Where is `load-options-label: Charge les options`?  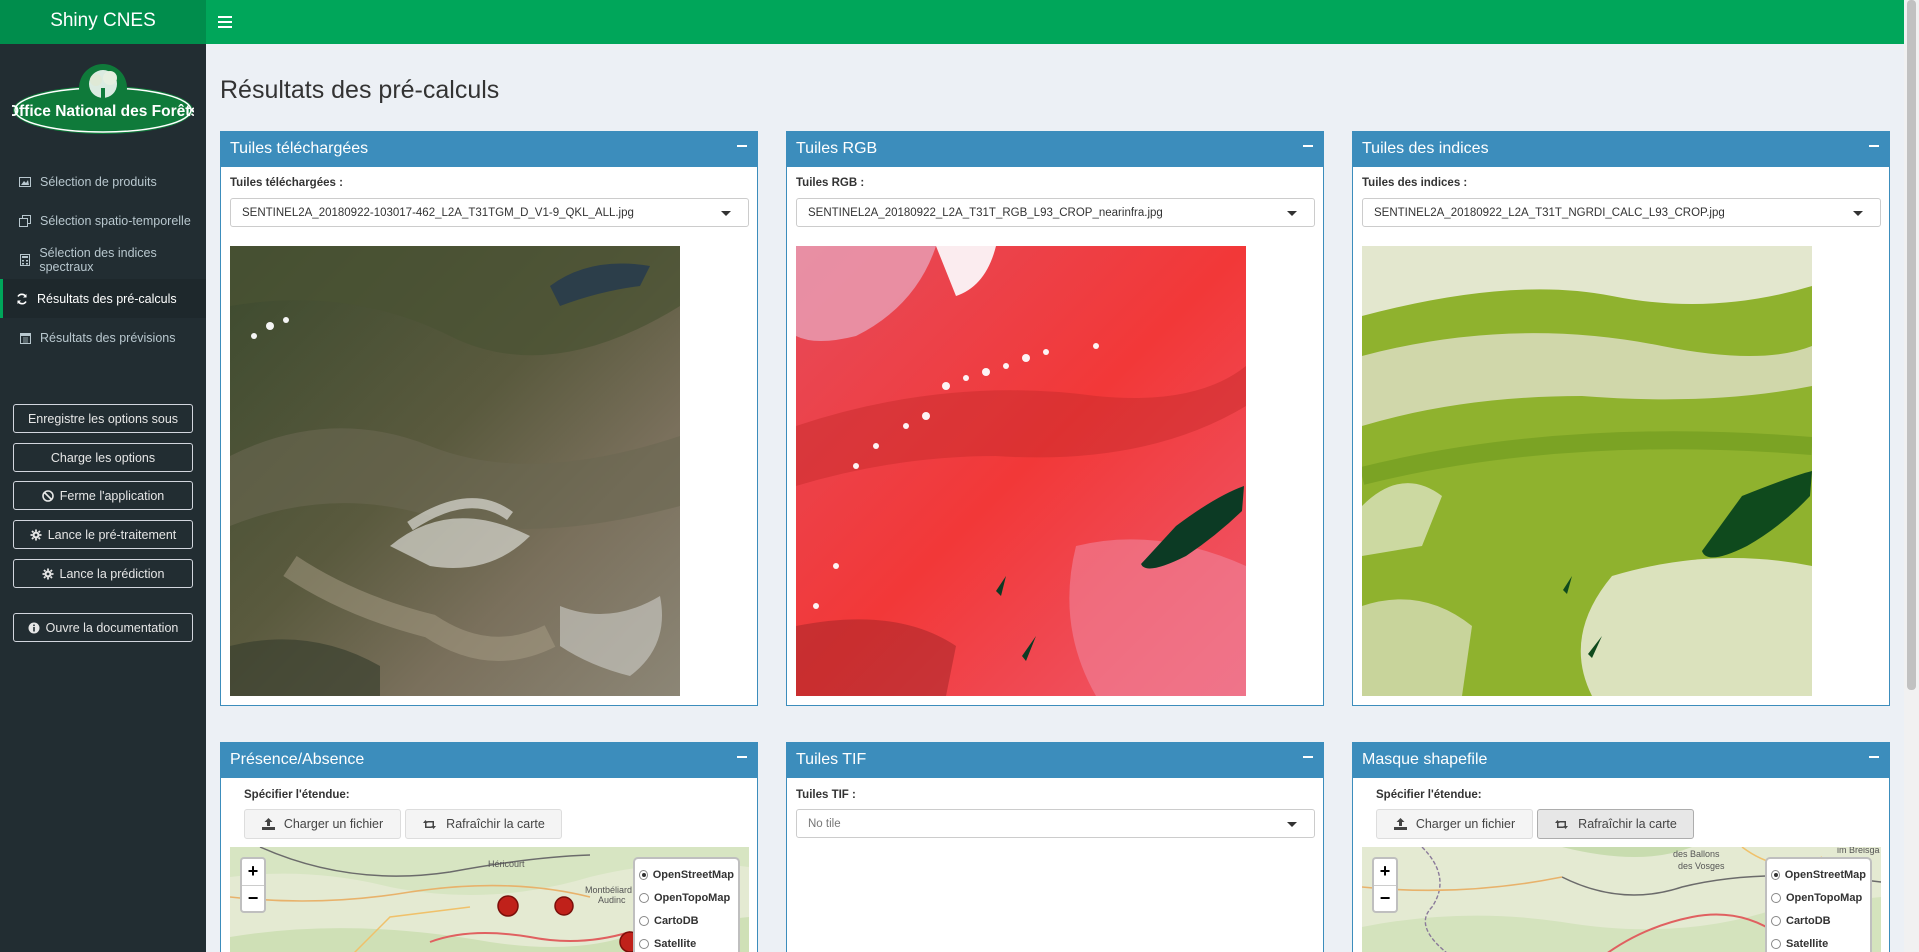 load-options-label: Charge les options is located at coordinates (103, 457).